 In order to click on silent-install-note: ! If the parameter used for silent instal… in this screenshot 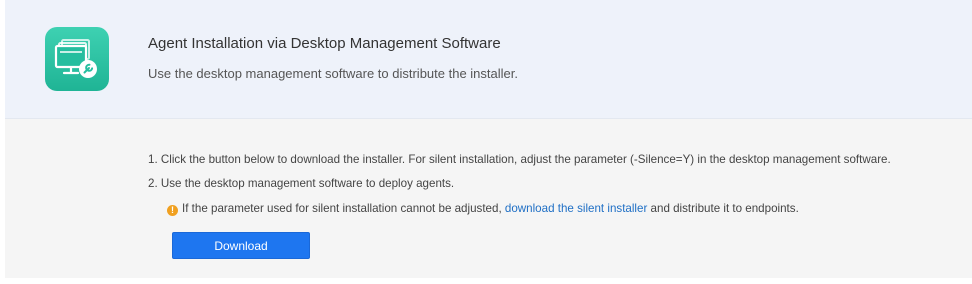, I will do `click(483, 209)`.